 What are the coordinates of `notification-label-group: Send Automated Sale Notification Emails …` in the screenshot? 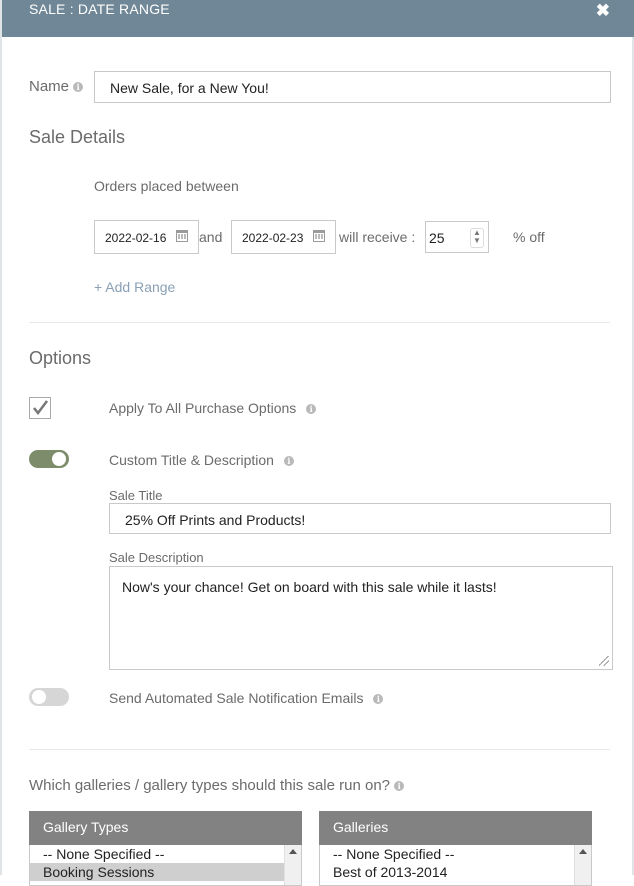 It's located at (246, 698).